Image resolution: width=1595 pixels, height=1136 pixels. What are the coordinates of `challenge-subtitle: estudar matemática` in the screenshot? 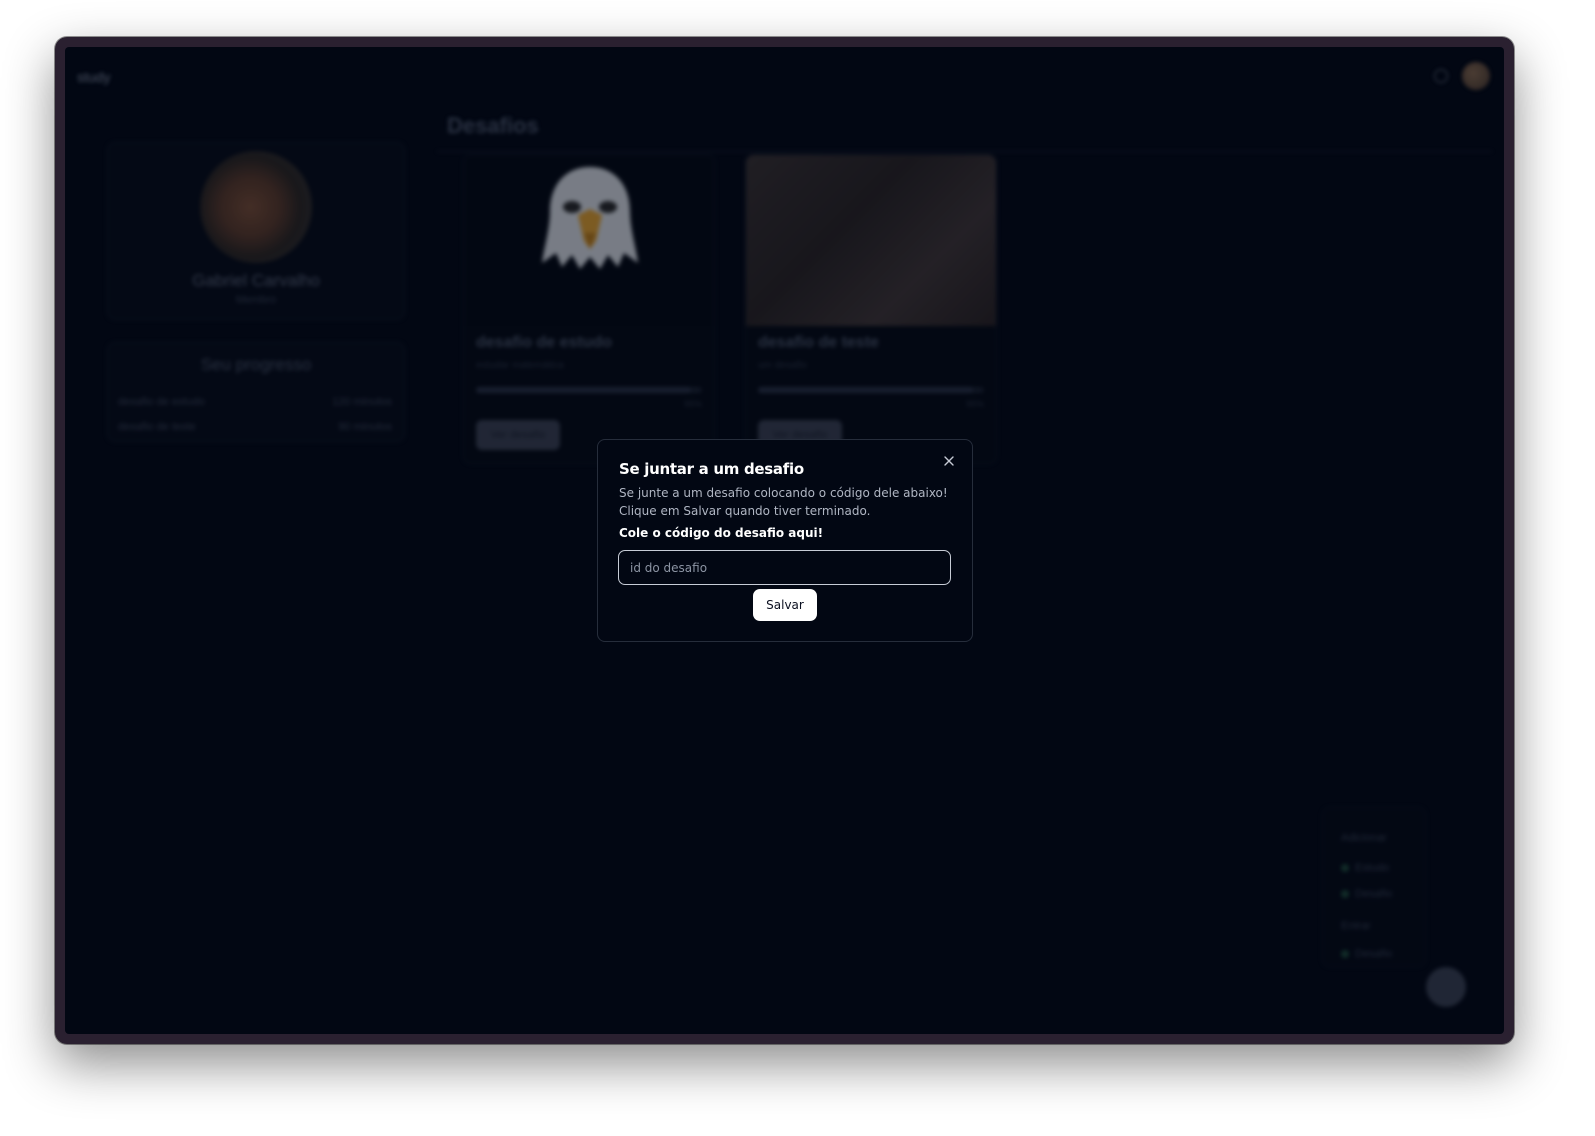 It's located at (520, 365).